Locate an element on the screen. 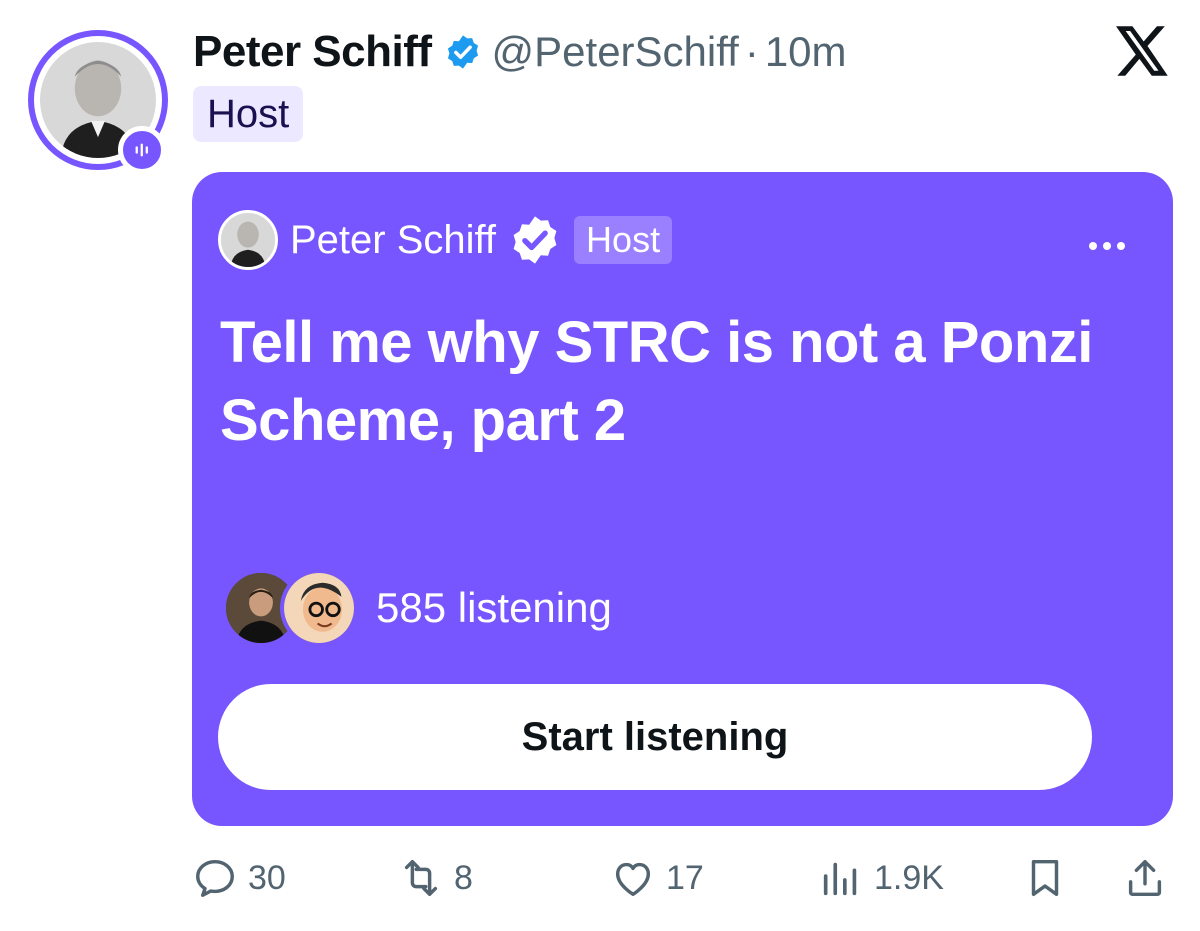 Image resolution: width=1200 pixels, height=931 pixels. share-button is located at coordinates (1145, 878).